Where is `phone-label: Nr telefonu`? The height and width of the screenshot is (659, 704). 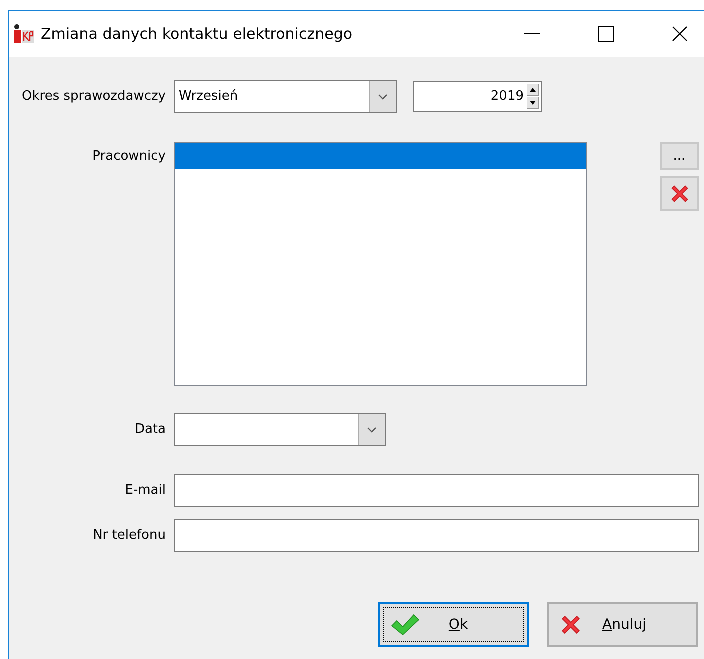
phone-label: Nr telefonu is located at coordinates (129, 535).